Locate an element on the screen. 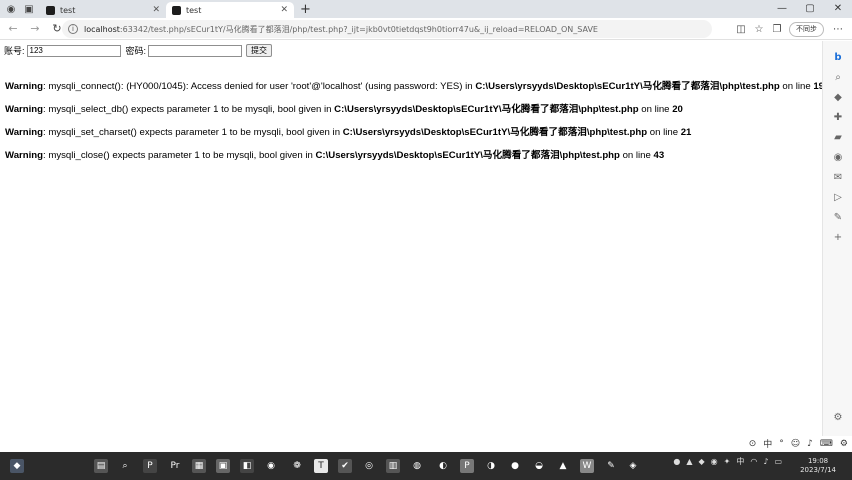  forward-icon: → is located at coordinates (35, 28).